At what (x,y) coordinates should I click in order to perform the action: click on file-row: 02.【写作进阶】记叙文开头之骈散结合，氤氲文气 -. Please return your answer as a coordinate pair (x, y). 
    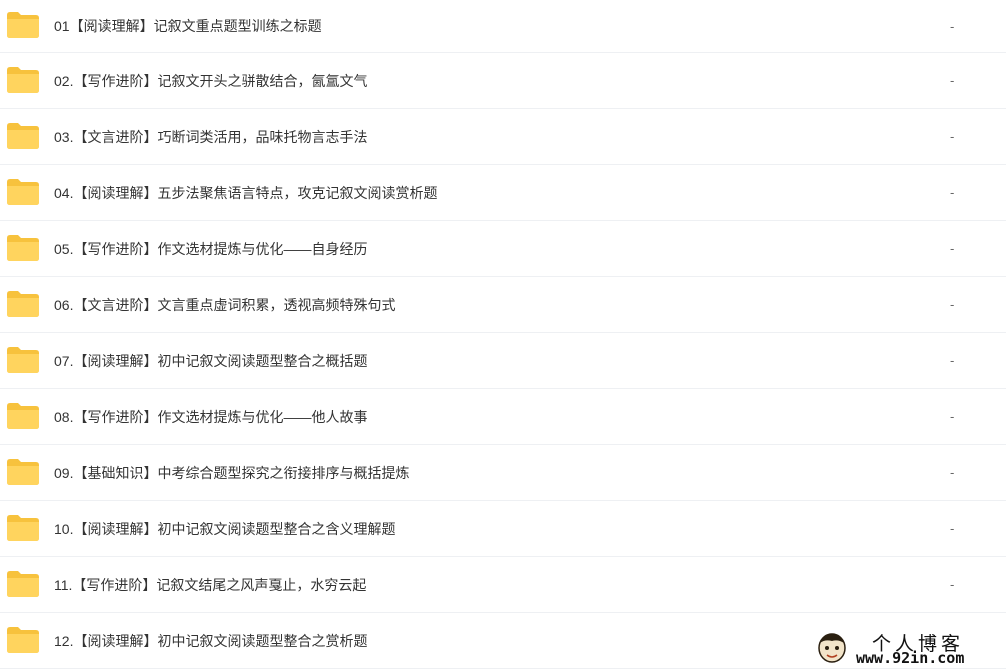
    Looking at the image, I should click on (503, 81).